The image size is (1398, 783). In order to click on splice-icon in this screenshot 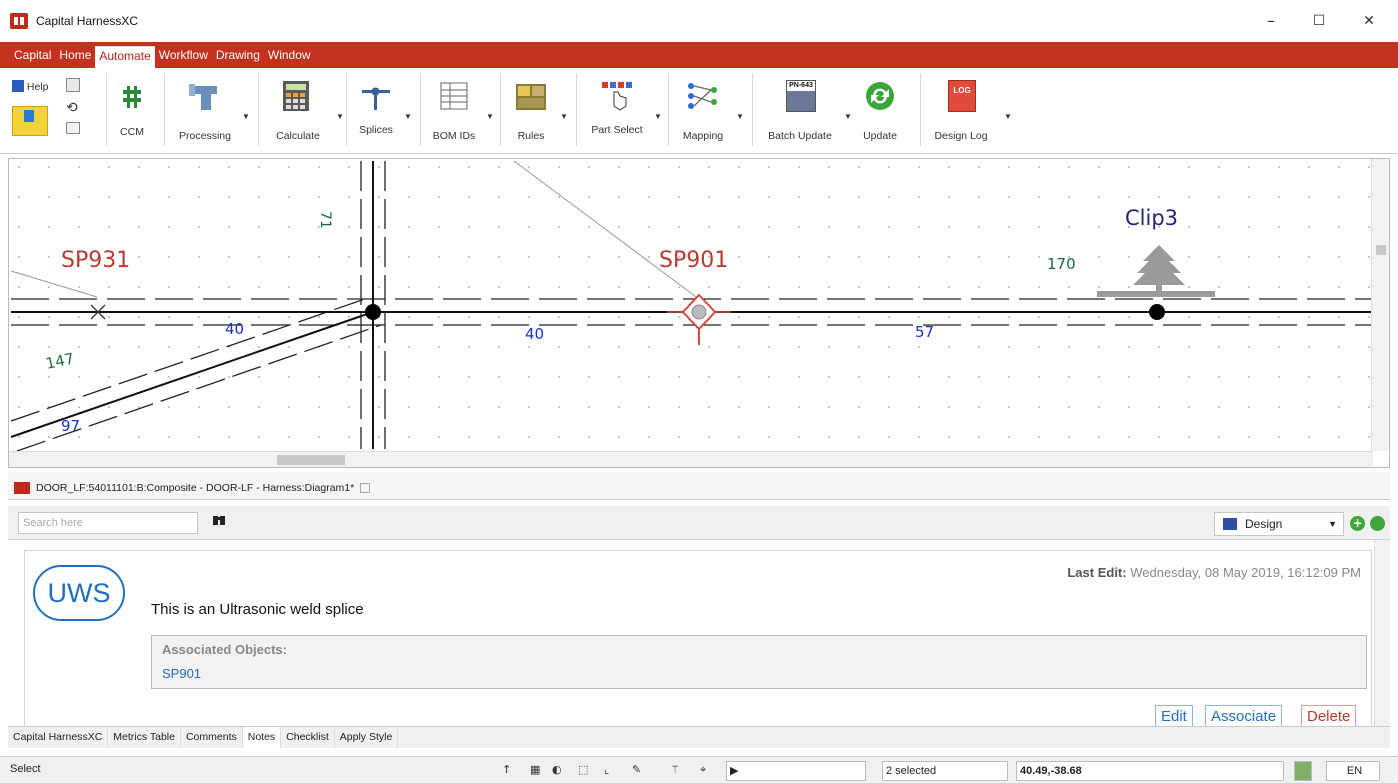, I will do `click(376, 98)`.